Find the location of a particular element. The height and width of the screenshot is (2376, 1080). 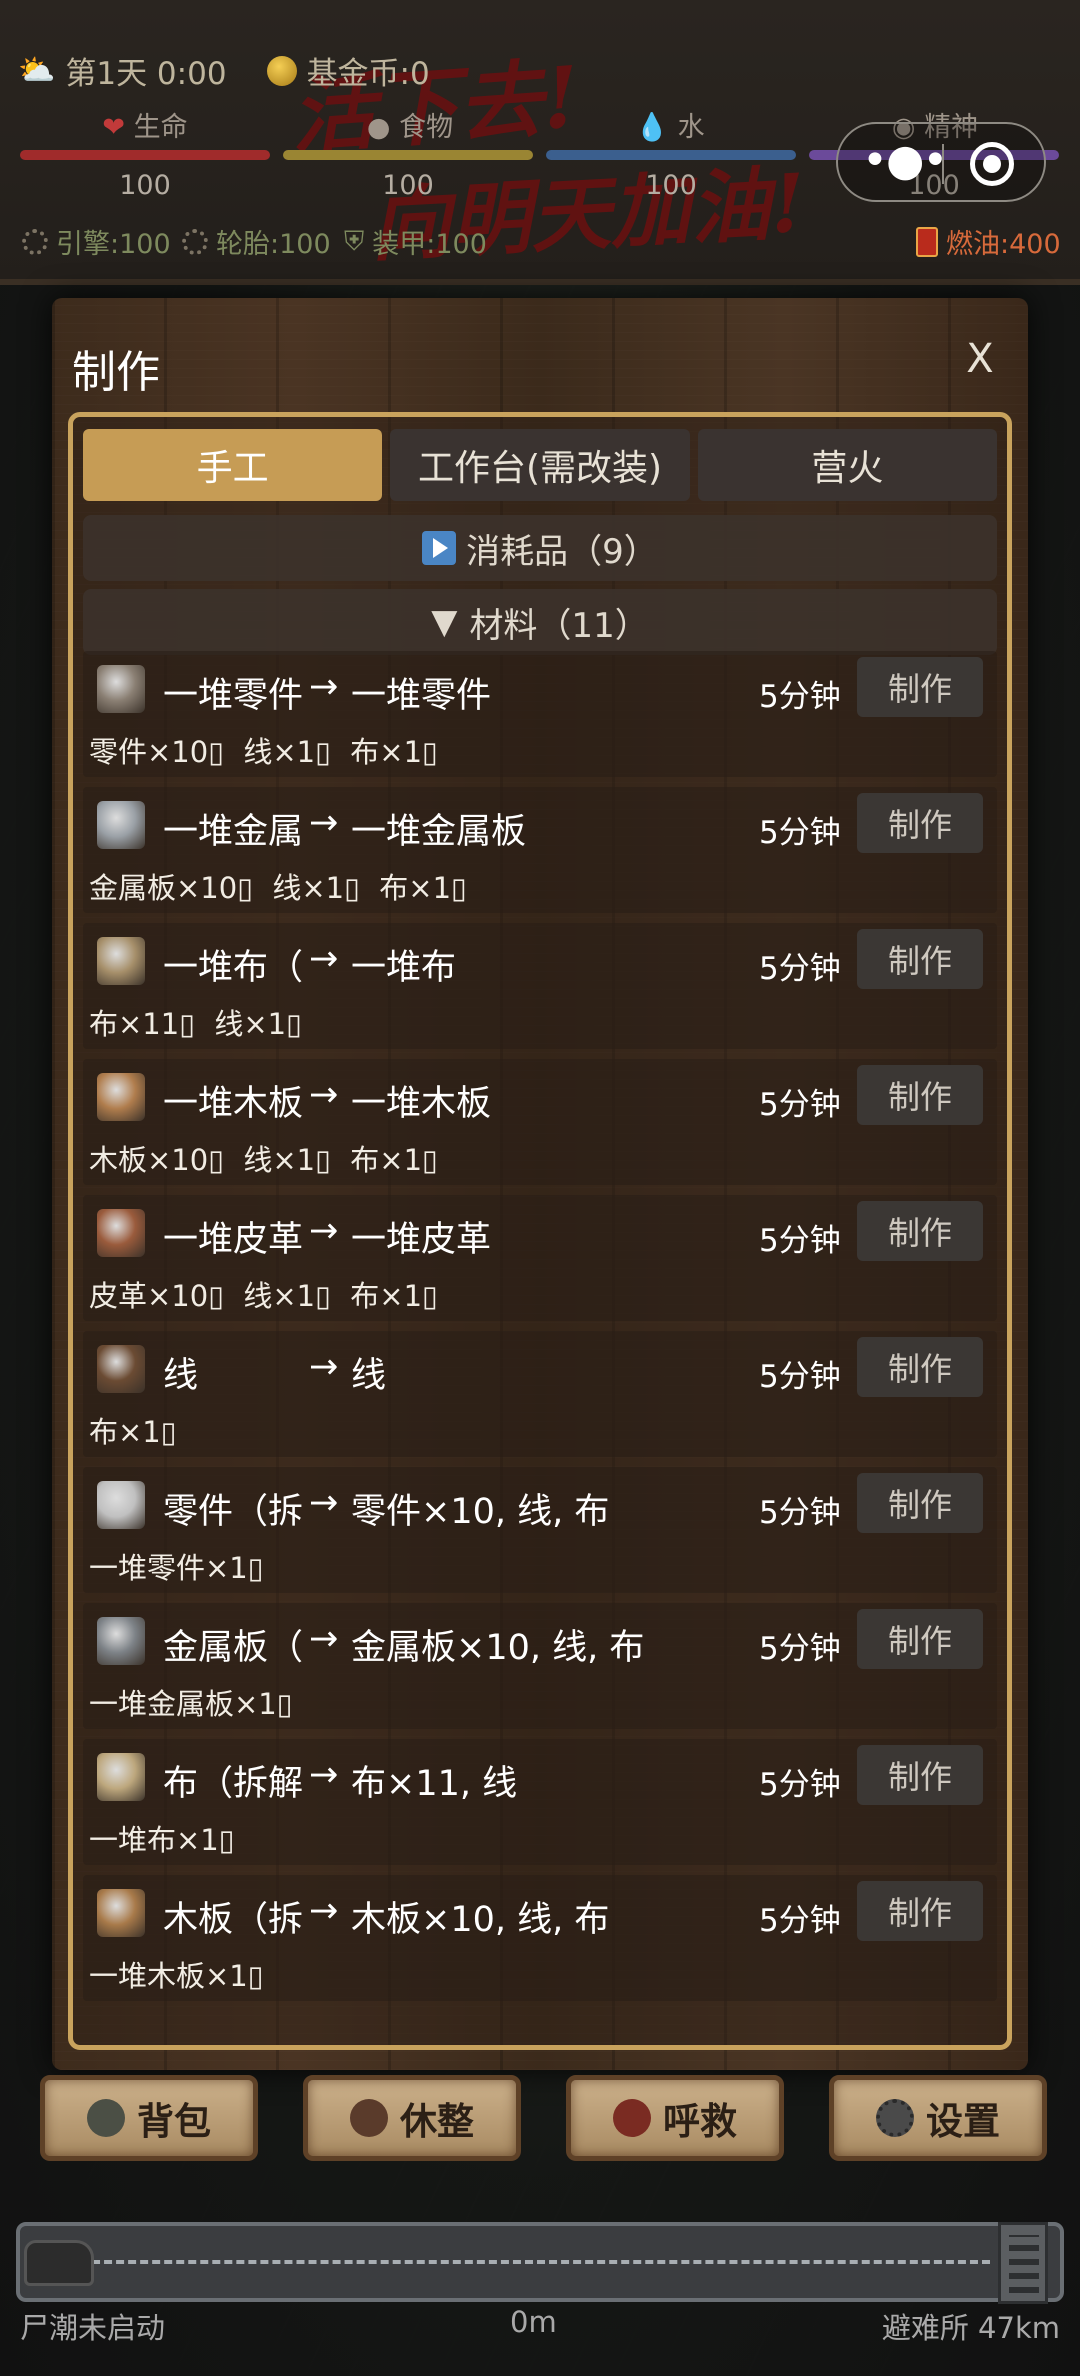

recipe-name: 一堆木板 is located at coordinates (233, 1104).